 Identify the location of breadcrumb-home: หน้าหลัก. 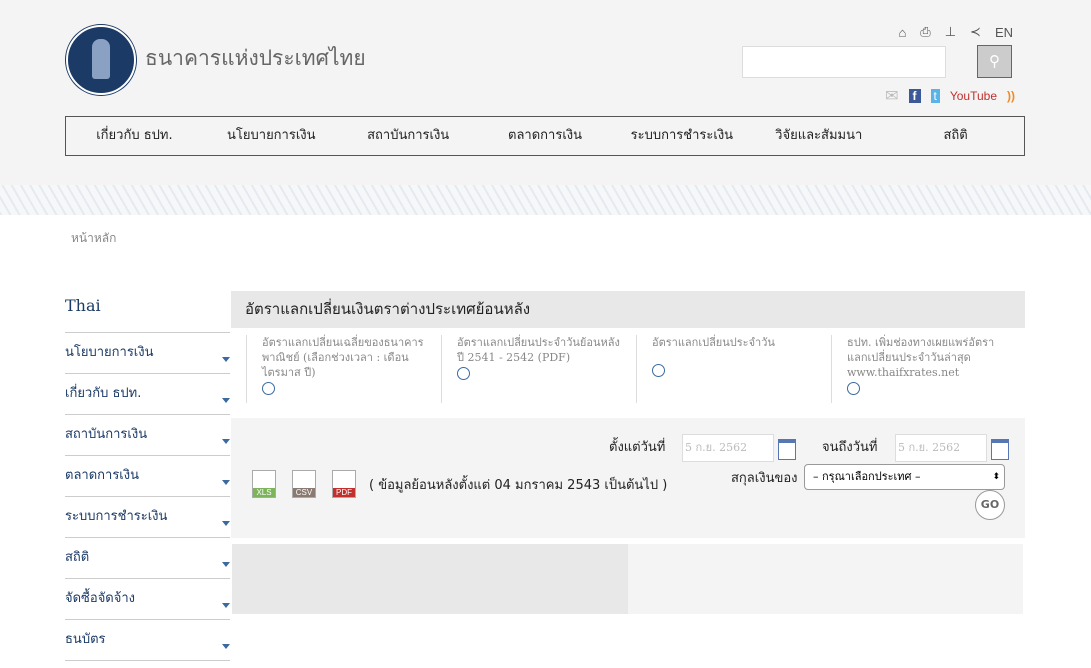
(93, 238).